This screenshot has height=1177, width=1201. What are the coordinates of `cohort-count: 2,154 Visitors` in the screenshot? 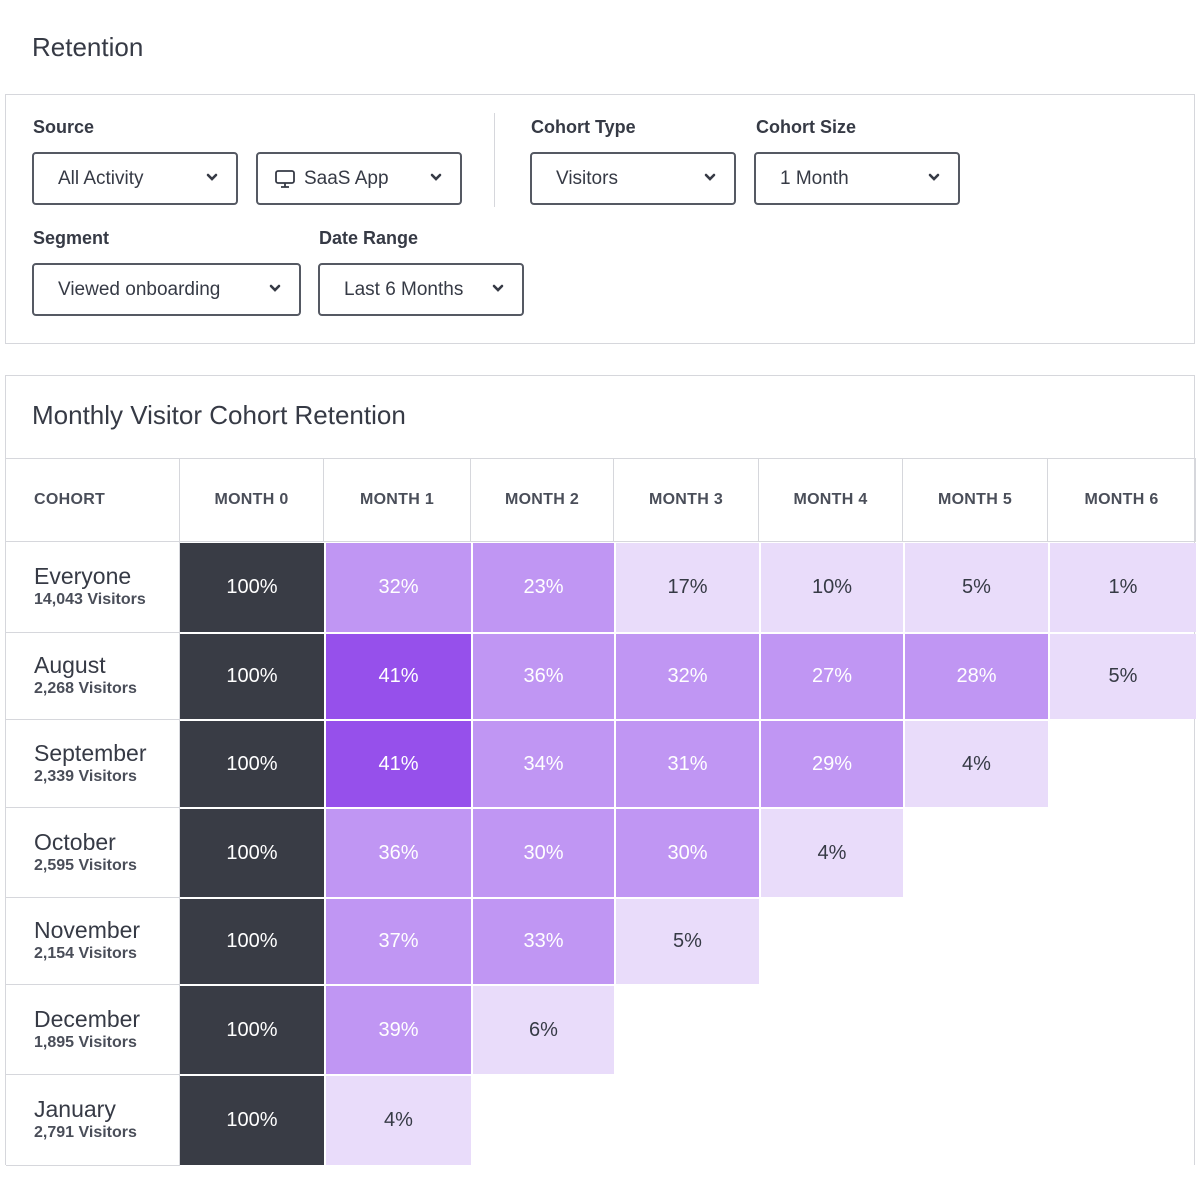 It's located at (85, 953).